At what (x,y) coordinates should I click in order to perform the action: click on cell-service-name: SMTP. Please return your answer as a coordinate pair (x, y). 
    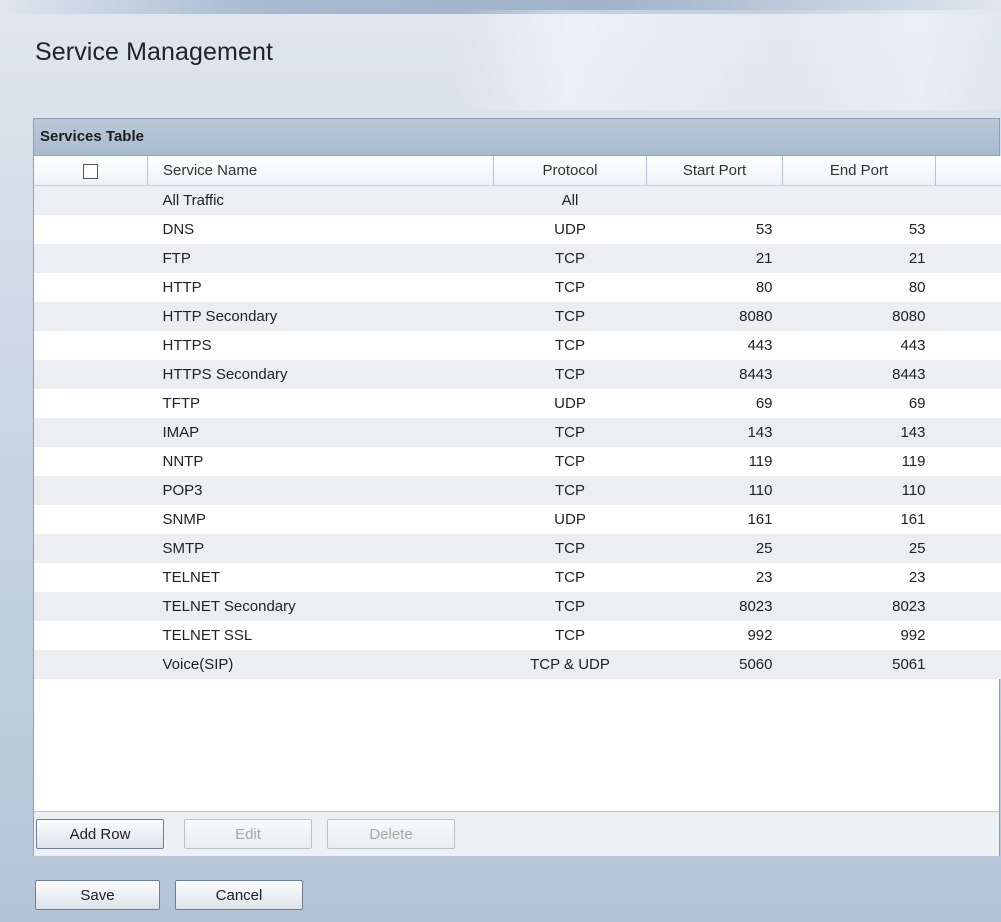
    Looking at the image, I should click on (320, 548).